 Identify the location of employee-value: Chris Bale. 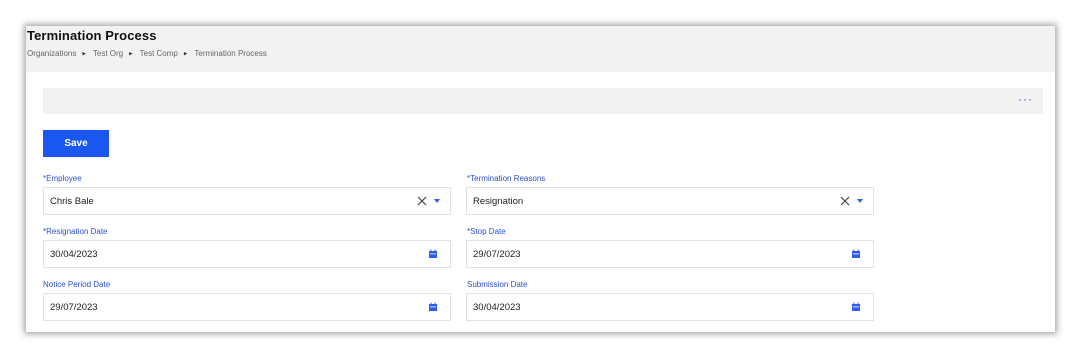
(72, 201).